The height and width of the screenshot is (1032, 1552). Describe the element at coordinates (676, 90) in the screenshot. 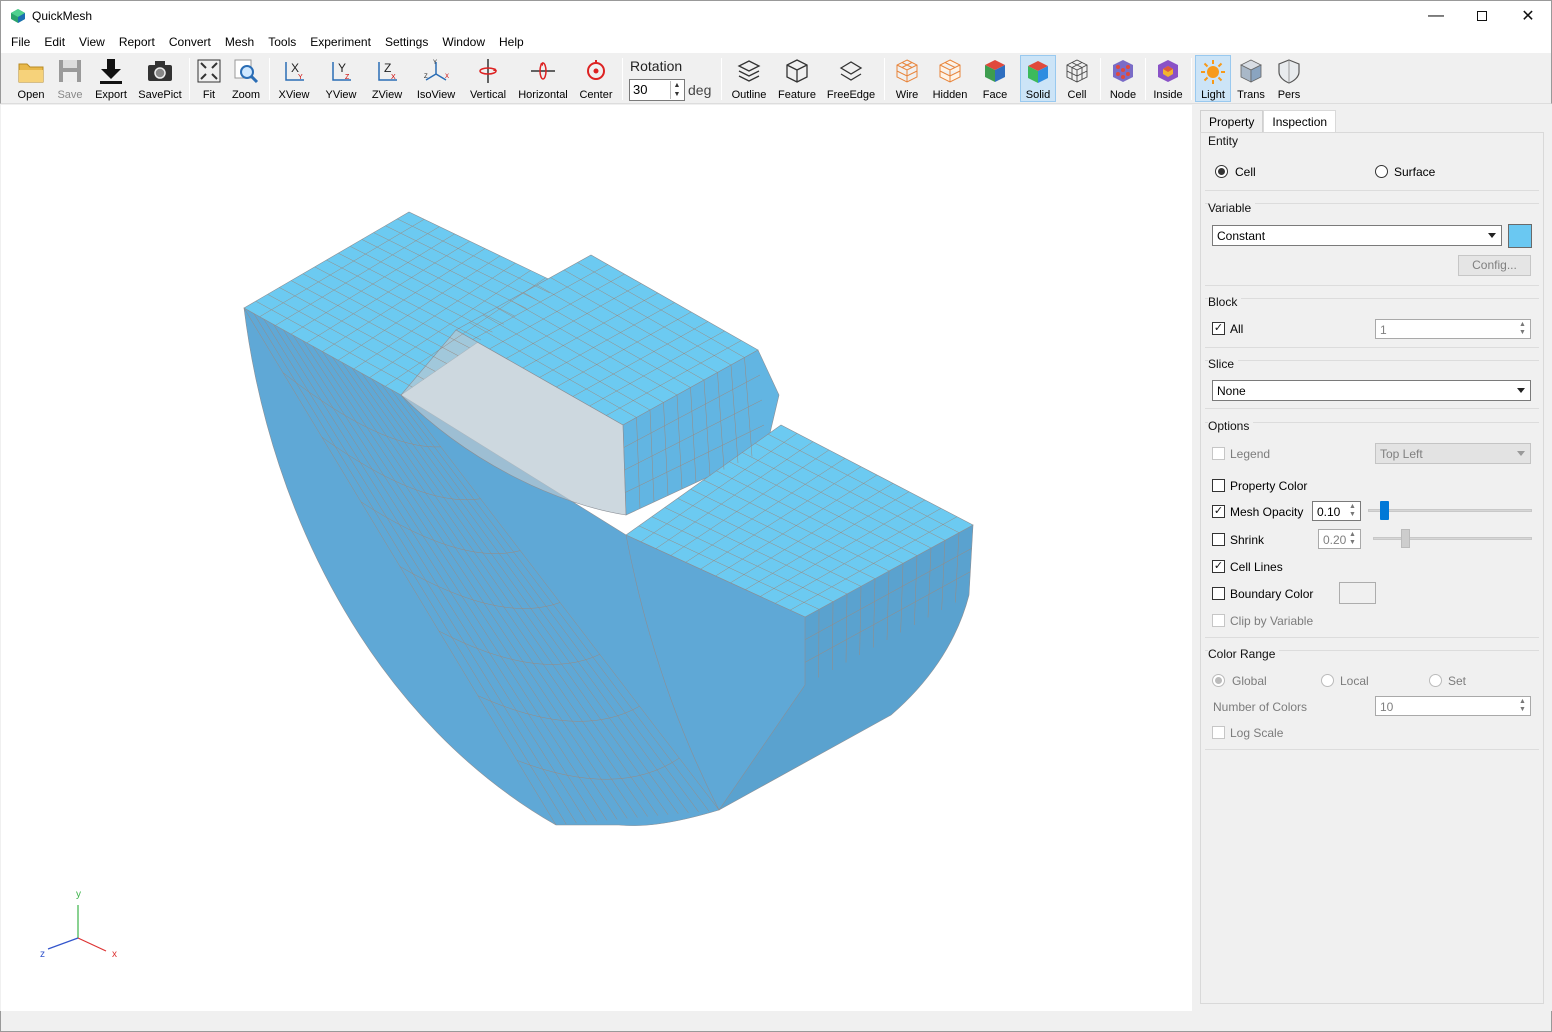

I see `rotation-spinner: ▲ ▼` at that location.